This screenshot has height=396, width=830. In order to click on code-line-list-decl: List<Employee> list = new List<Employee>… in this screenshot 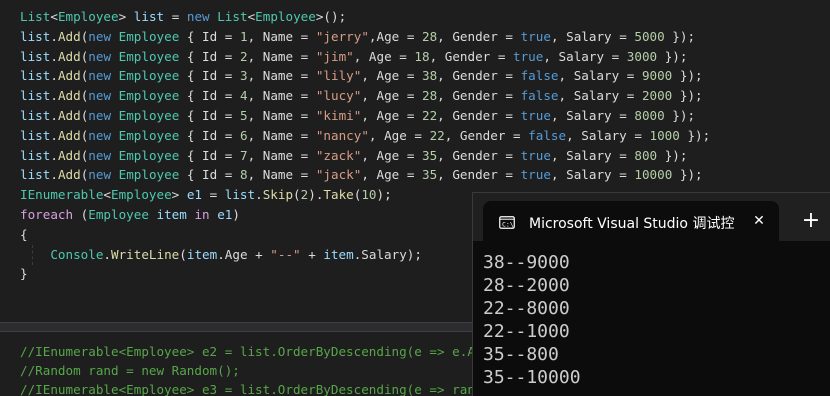, I will do `click(365, 17)`.